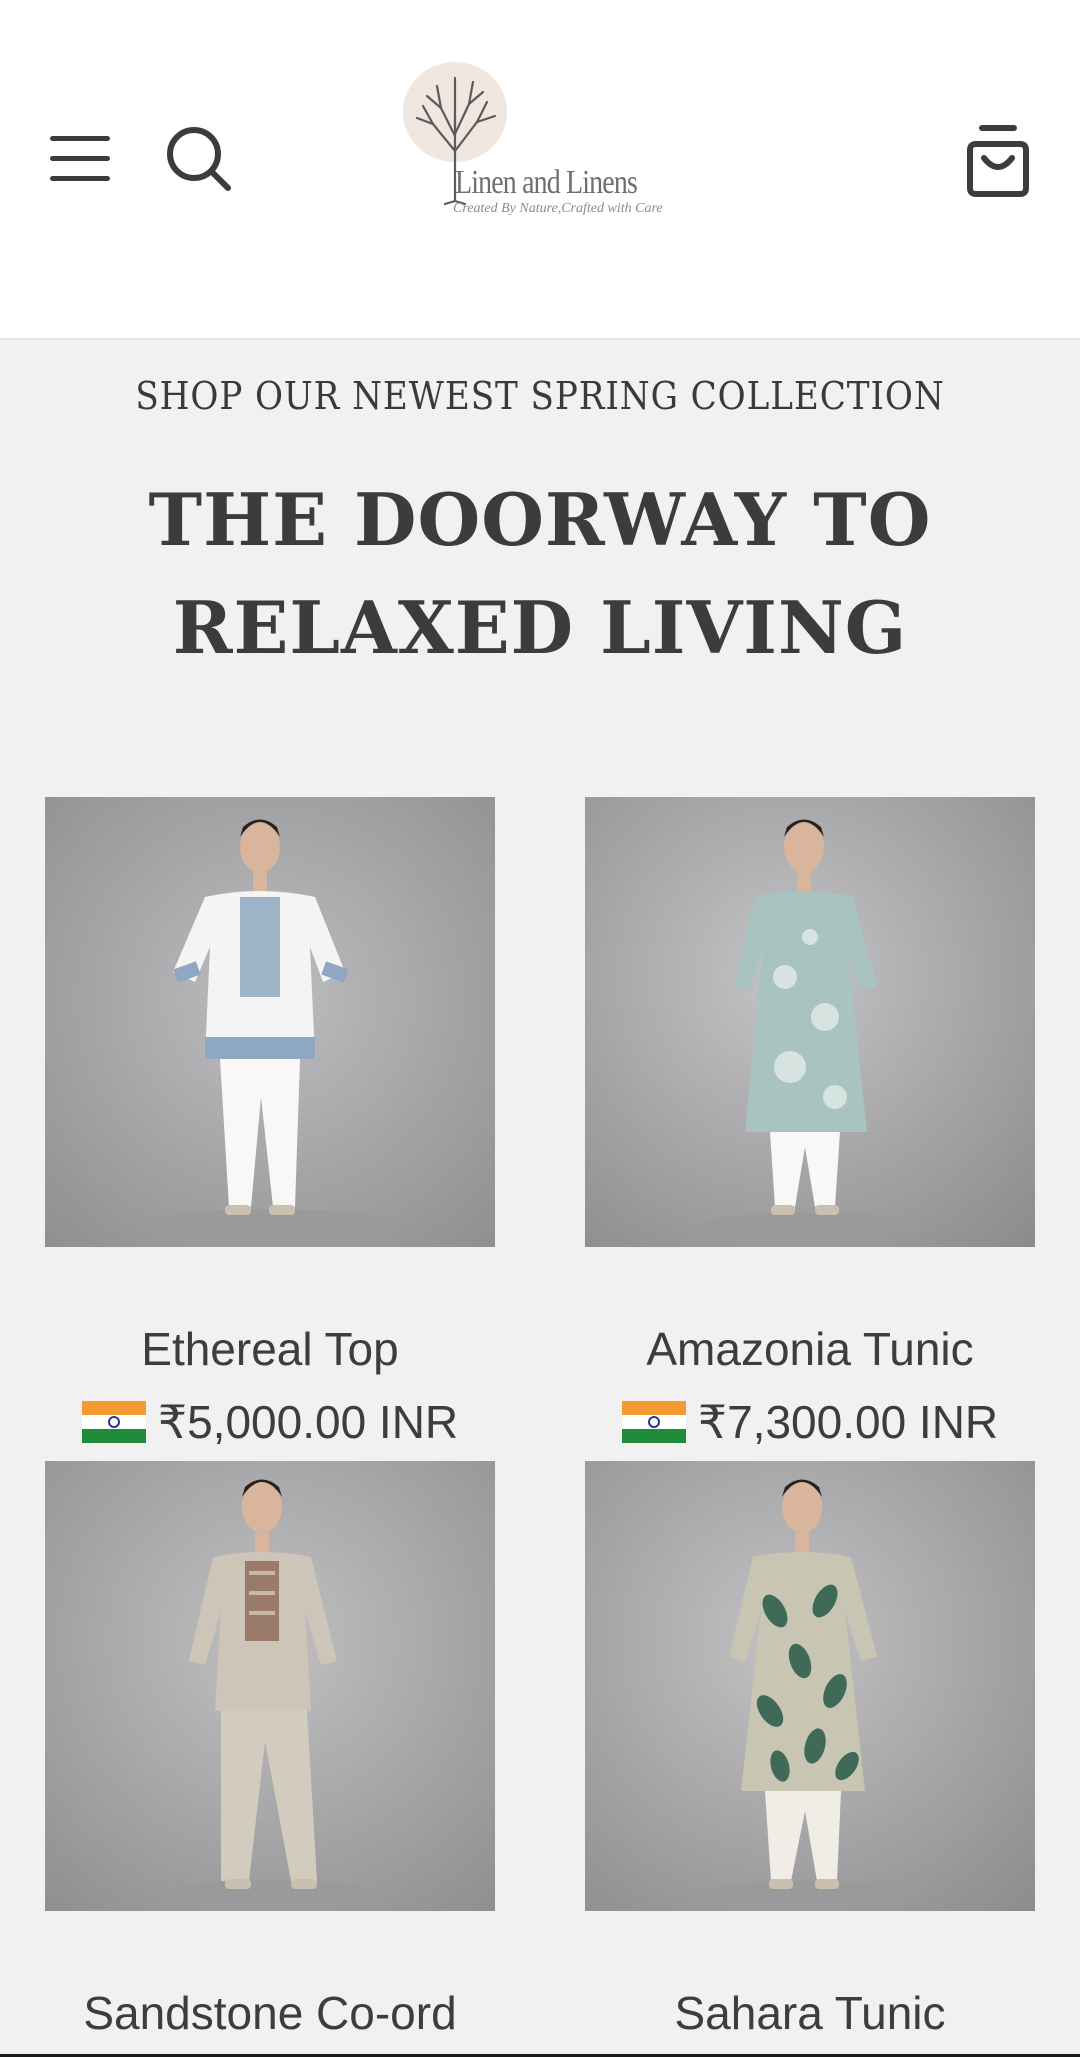 This screenshot has width=1080, height=2057. I want to click on product-image-ethereal-top, so click(270, 1022).